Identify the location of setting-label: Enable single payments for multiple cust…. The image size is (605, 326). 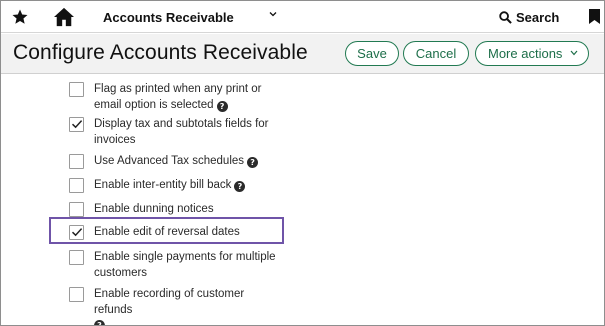
(185, 265).